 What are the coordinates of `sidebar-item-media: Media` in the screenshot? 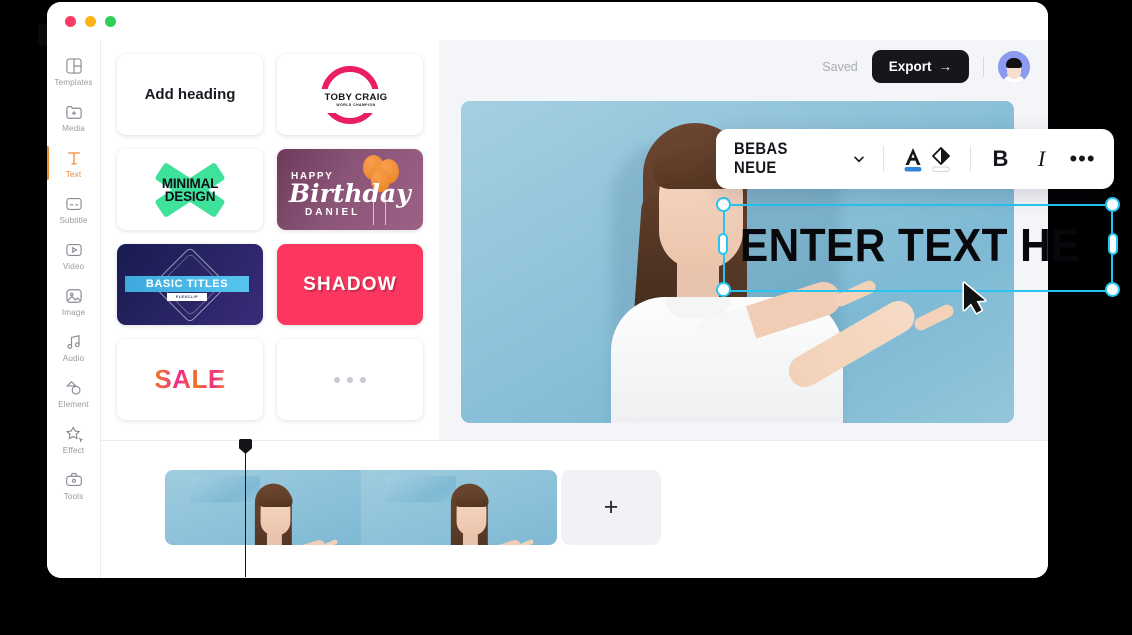 It's located at (73, 117).